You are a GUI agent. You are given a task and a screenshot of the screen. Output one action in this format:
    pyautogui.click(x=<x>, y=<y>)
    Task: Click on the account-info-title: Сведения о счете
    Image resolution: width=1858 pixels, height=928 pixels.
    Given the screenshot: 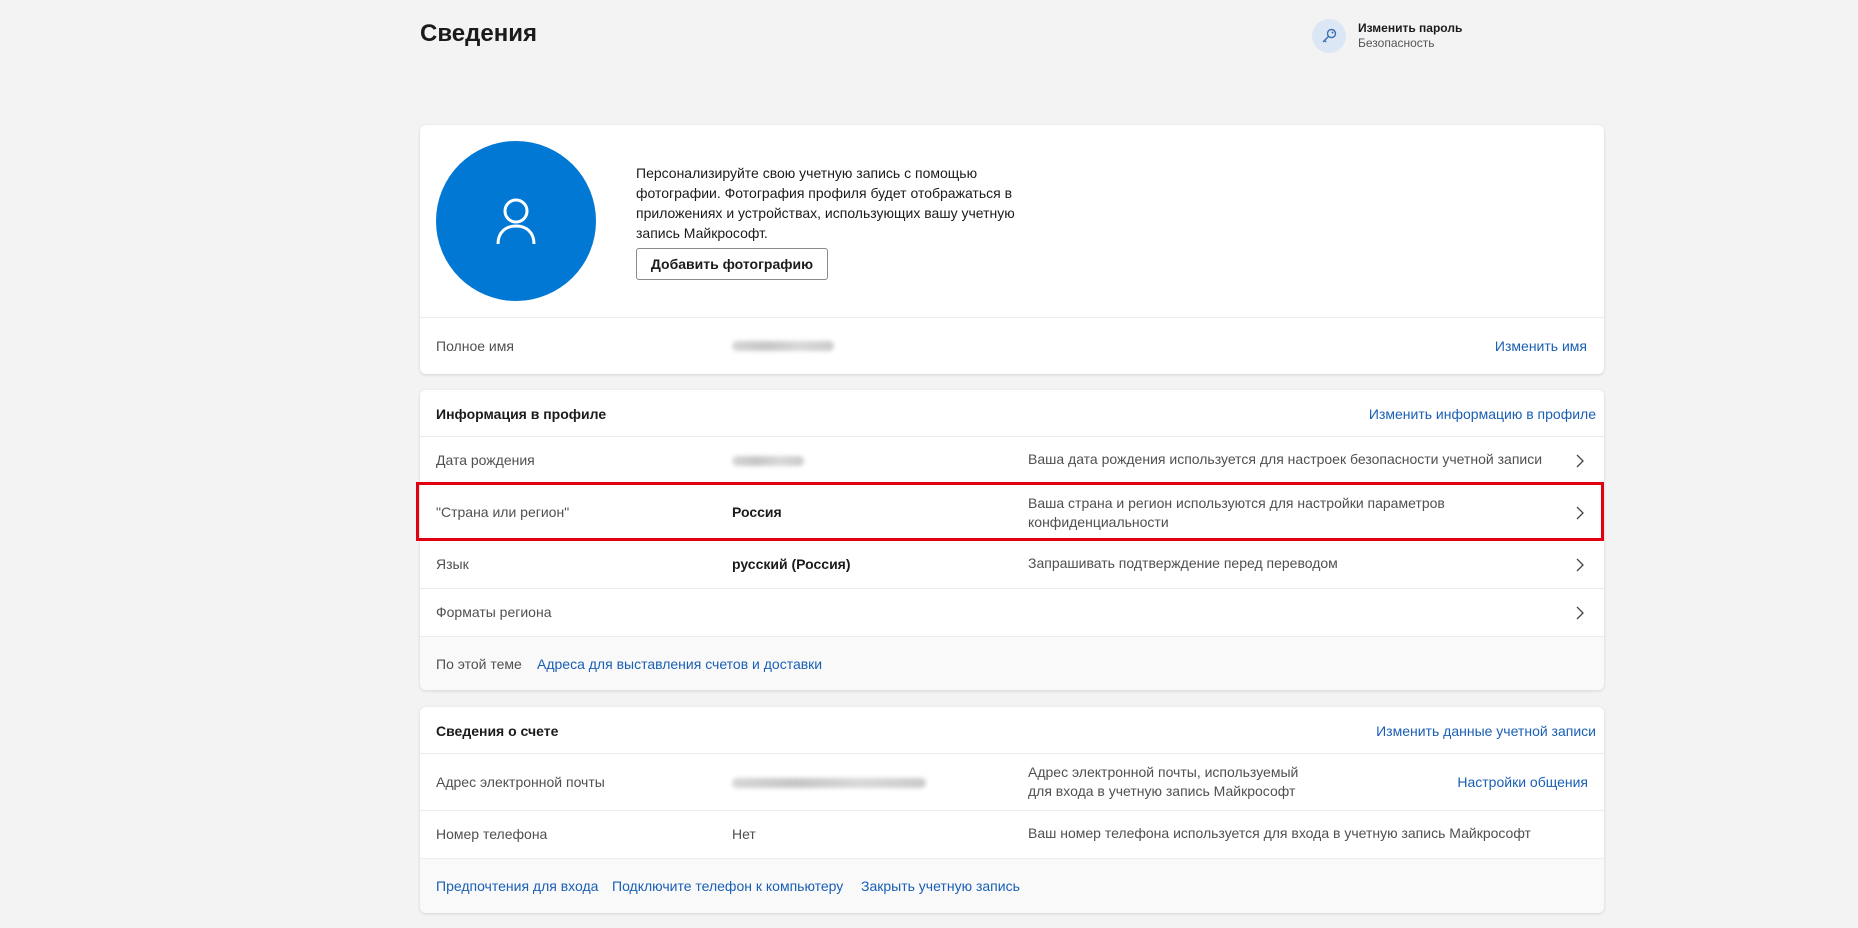 What is the action you would take?
    pyautogui.click(x=497, y=731)
    